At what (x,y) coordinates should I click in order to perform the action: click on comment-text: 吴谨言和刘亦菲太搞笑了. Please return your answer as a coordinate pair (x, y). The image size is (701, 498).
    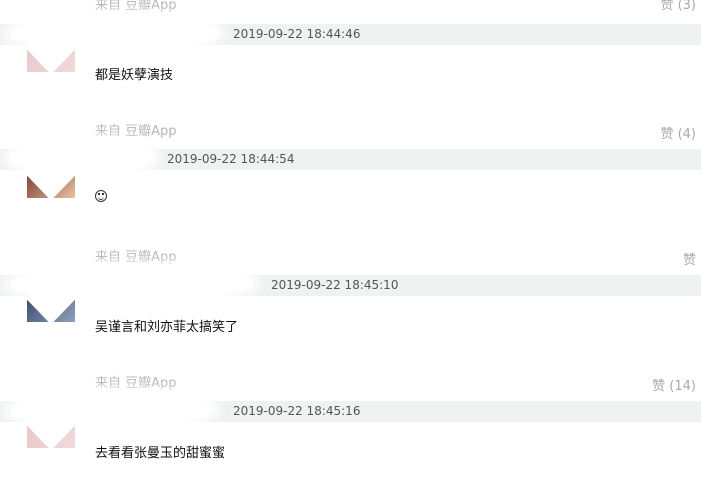
    Looking at the image, I should click on (167, 327).